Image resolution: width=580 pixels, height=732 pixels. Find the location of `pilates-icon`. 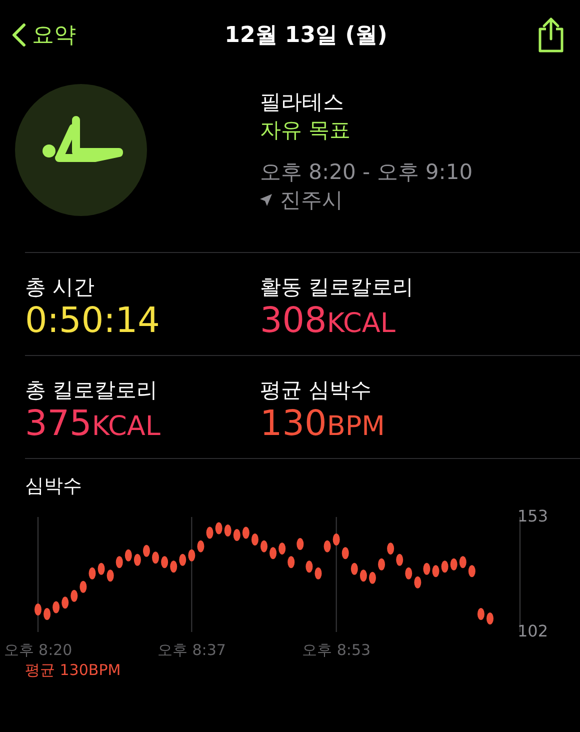

pilates-icon is located at coordinates (81, 150).